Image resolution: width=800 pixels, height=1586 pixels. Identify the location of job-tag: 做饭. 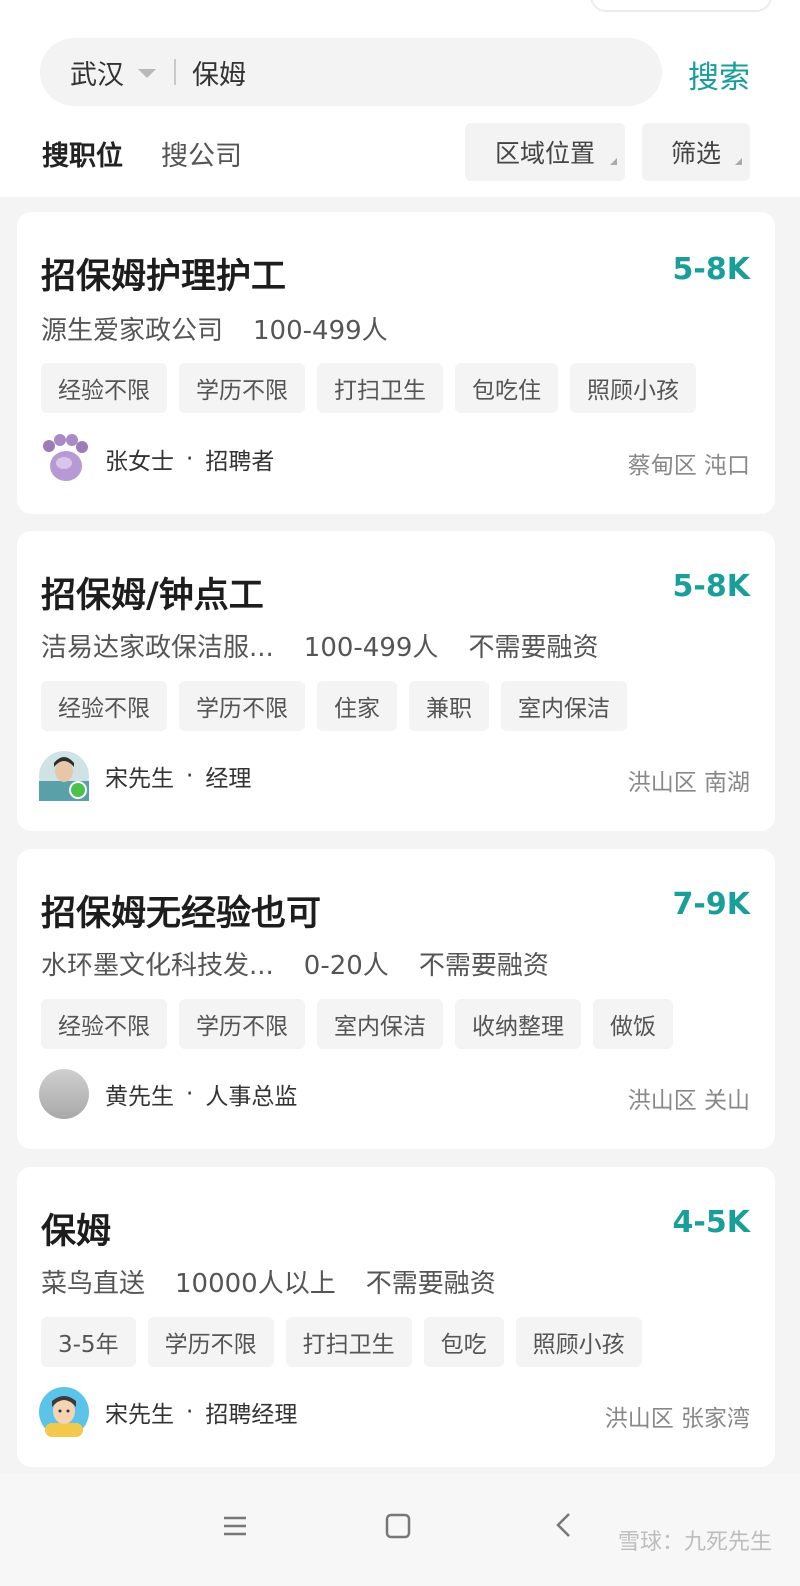
(633, 1024).